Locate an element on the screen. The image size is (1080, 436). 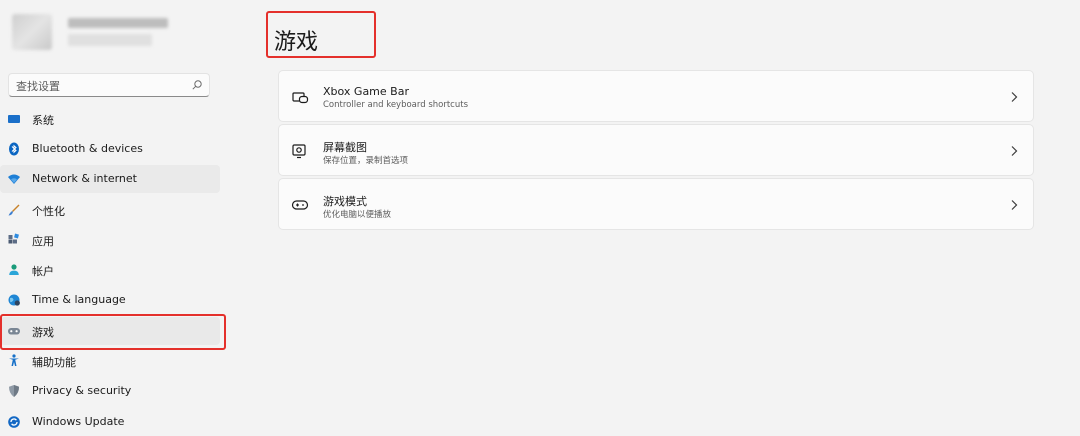
sidebar-item-privacy-security: Privacy & security is located at coordinates (110, 391).